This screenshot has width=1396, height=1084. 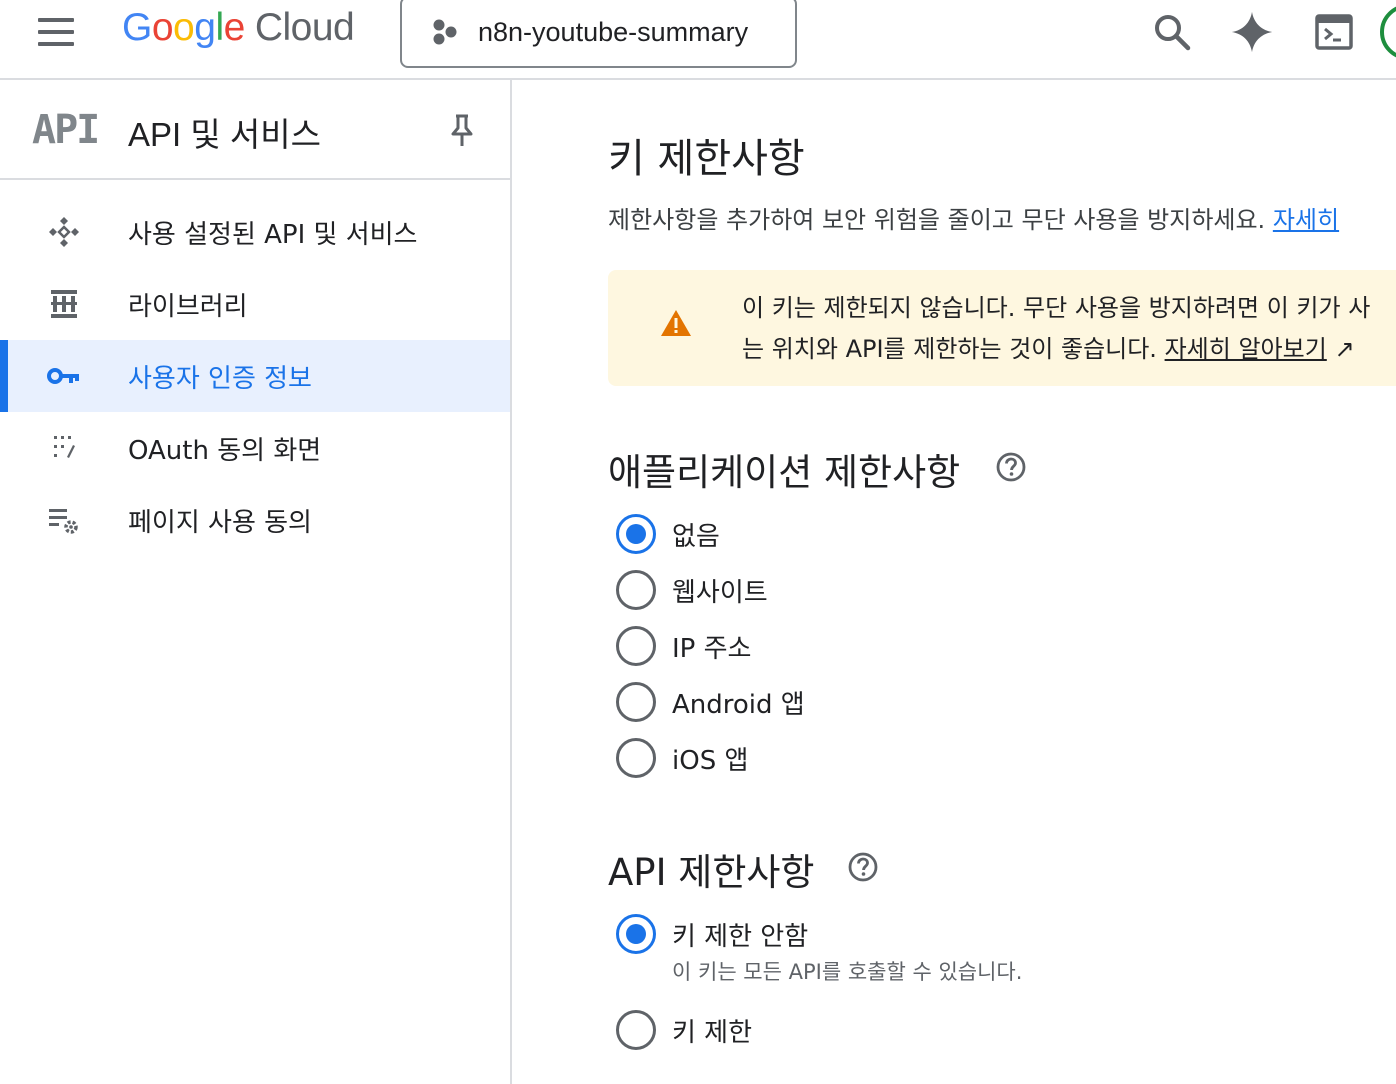 What do you see at coordinates (1344, 349) in the screenshot?
I see `external-link-icon: ↗` at bounding box center [1344, 349].